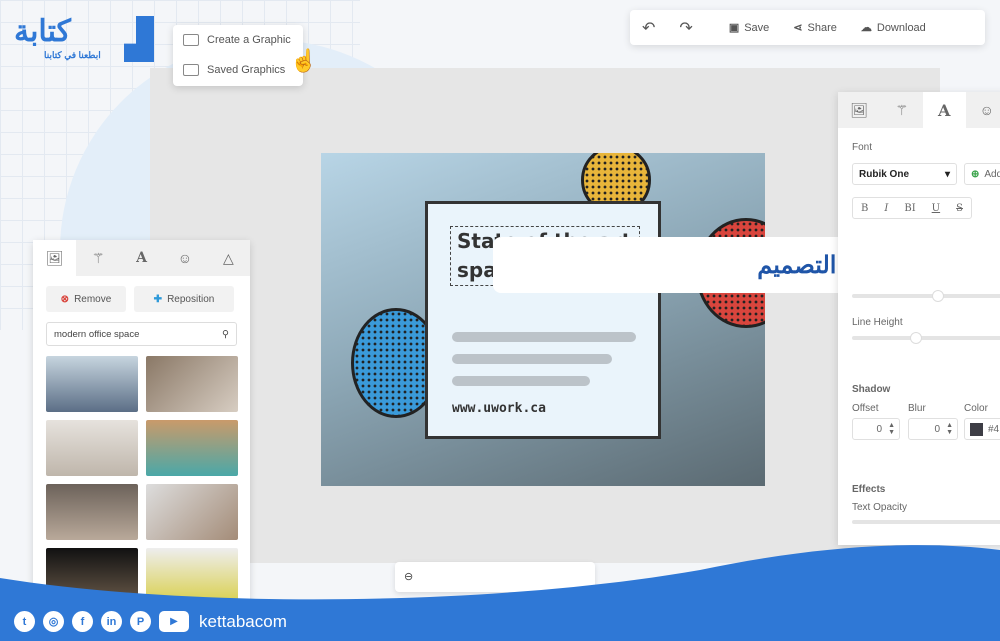  What do you see at coordinates (42, 31) in the screenshot?
I see `logo-text: كتابة` at bounding box center [42, 31].